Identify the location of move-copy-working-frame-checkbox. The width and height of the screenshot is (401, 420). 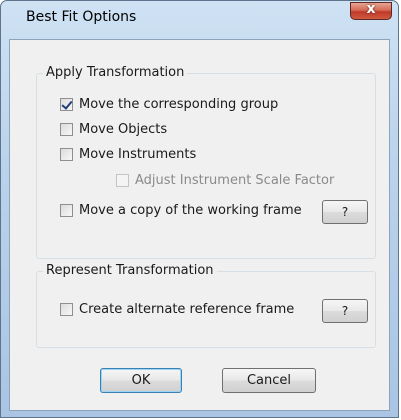
(66, 210).